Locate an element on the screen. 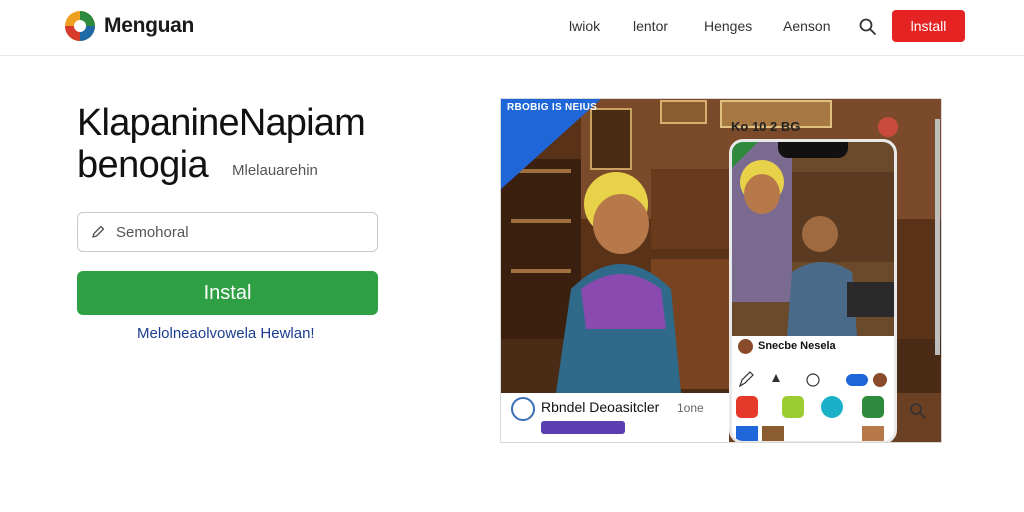 This screenshot has width=1024, height=512. search-input is located at coordinates (236, 232).